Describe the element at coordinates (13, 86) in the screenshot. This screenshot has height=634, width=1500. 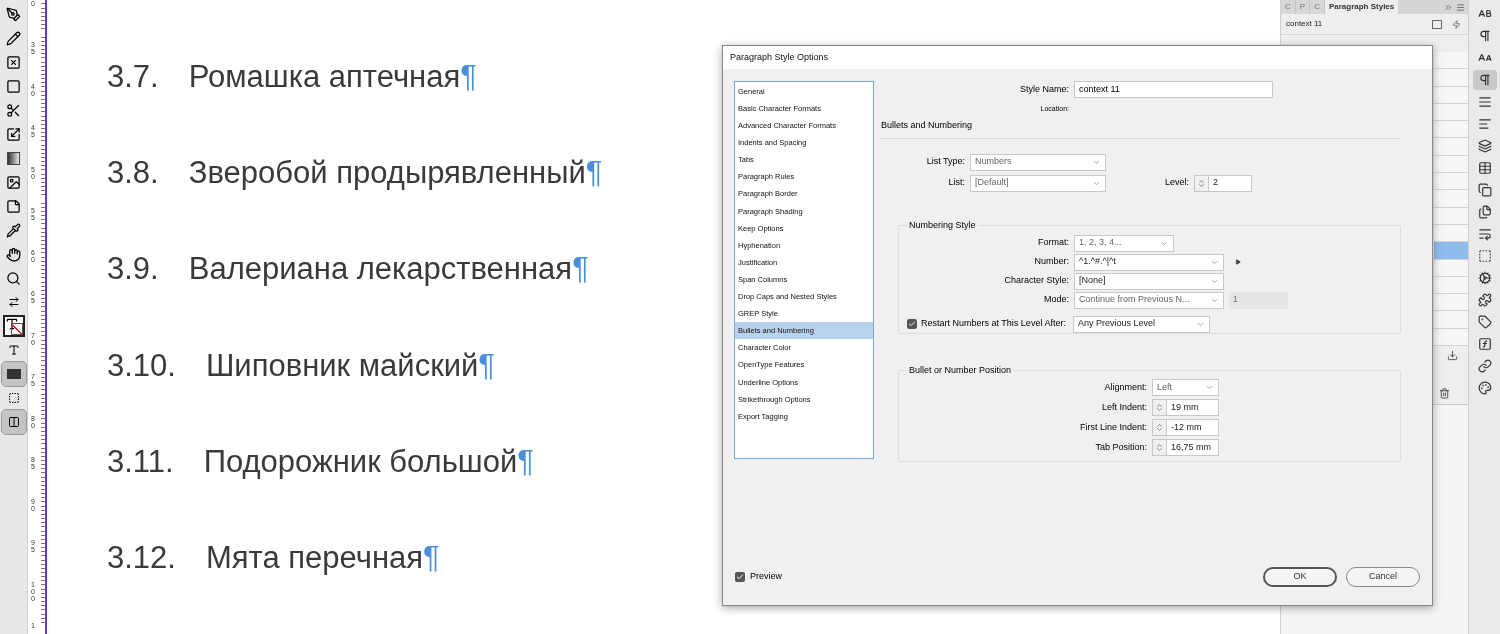
I see `rectangle-icon` at that location.